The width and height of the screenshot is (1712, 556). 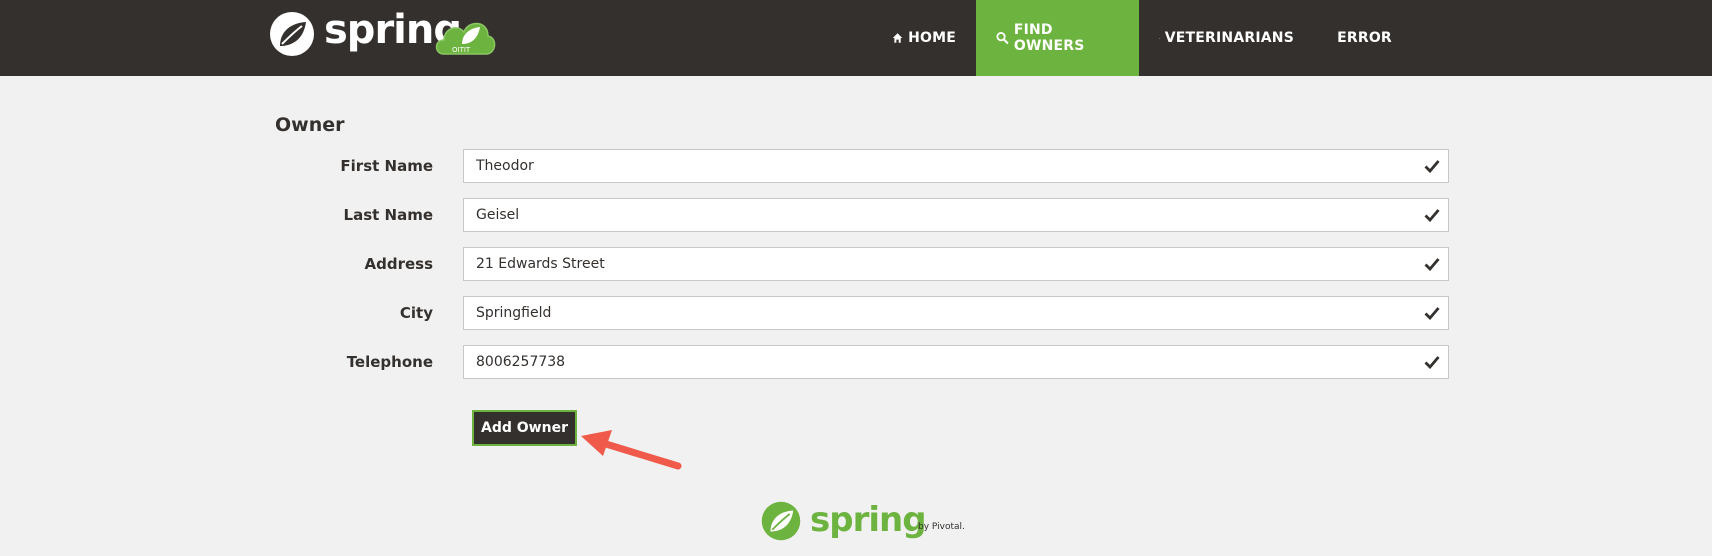 What do you see at coordinates (524, 428) in the screenshot?
I see `add-owner-button: Add Owner` at bounding box center [524, 428].